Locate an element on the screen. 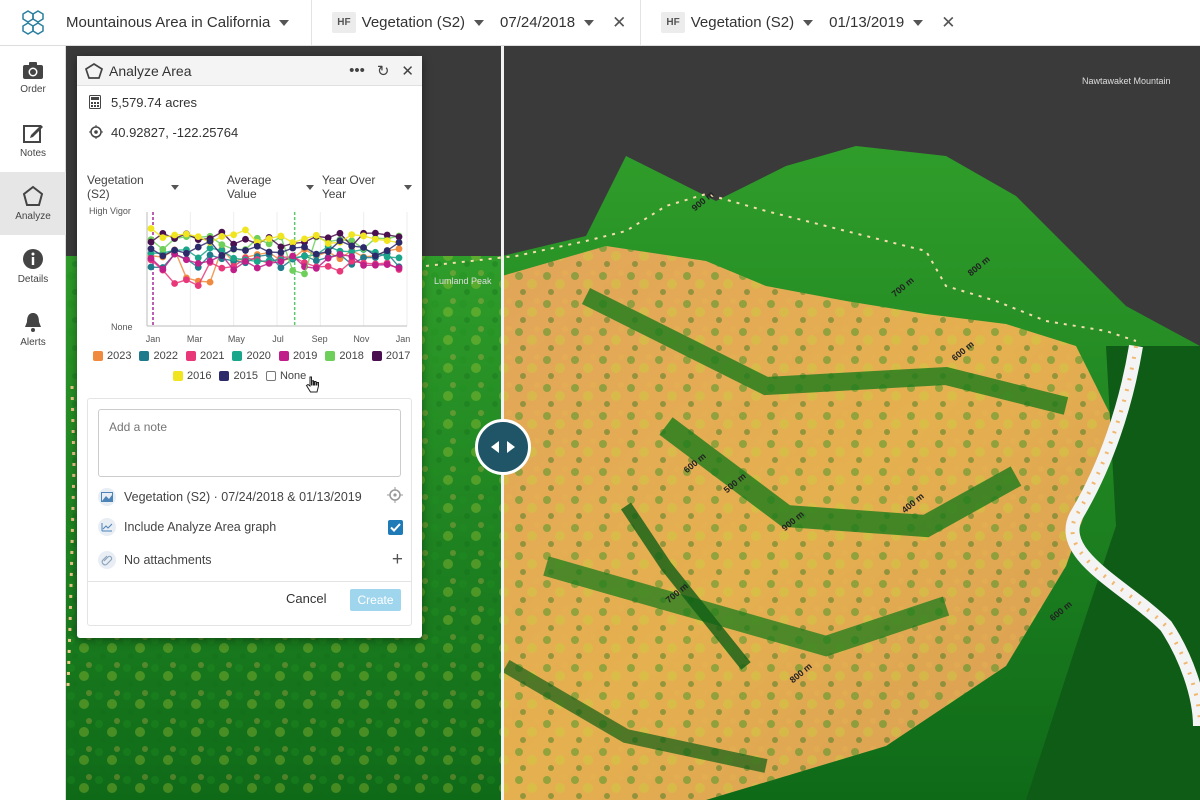 The image size is (1200, 800). attachments-row: No attachments + is located at coordinates (250, 560).